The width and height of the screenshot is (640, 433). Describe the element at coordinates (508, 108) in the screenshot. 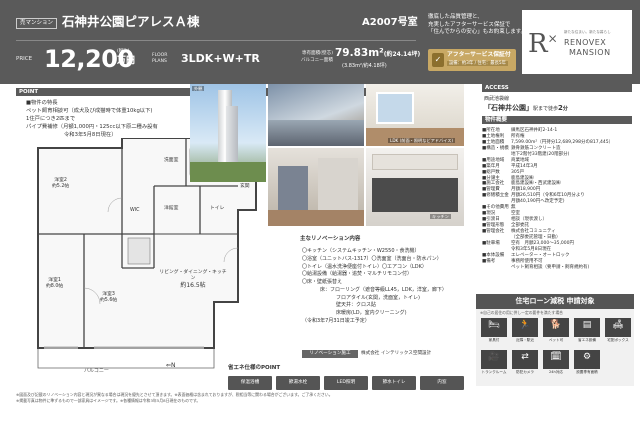

I see `access-station: 「石神井公園」` at that location.